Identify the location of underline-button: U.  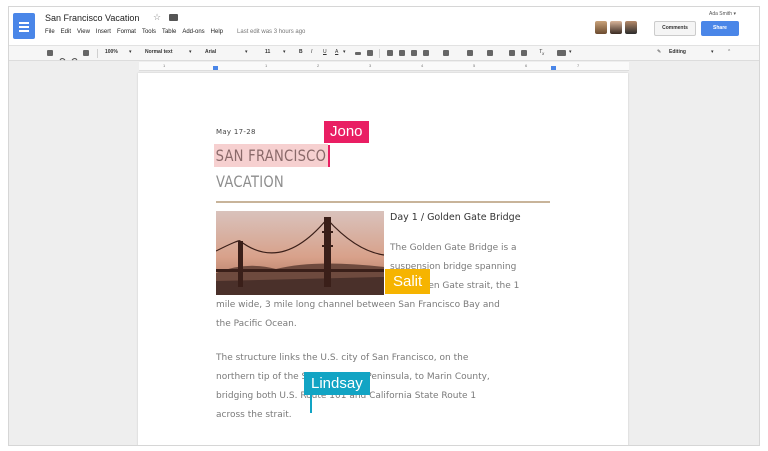
(325, 52).